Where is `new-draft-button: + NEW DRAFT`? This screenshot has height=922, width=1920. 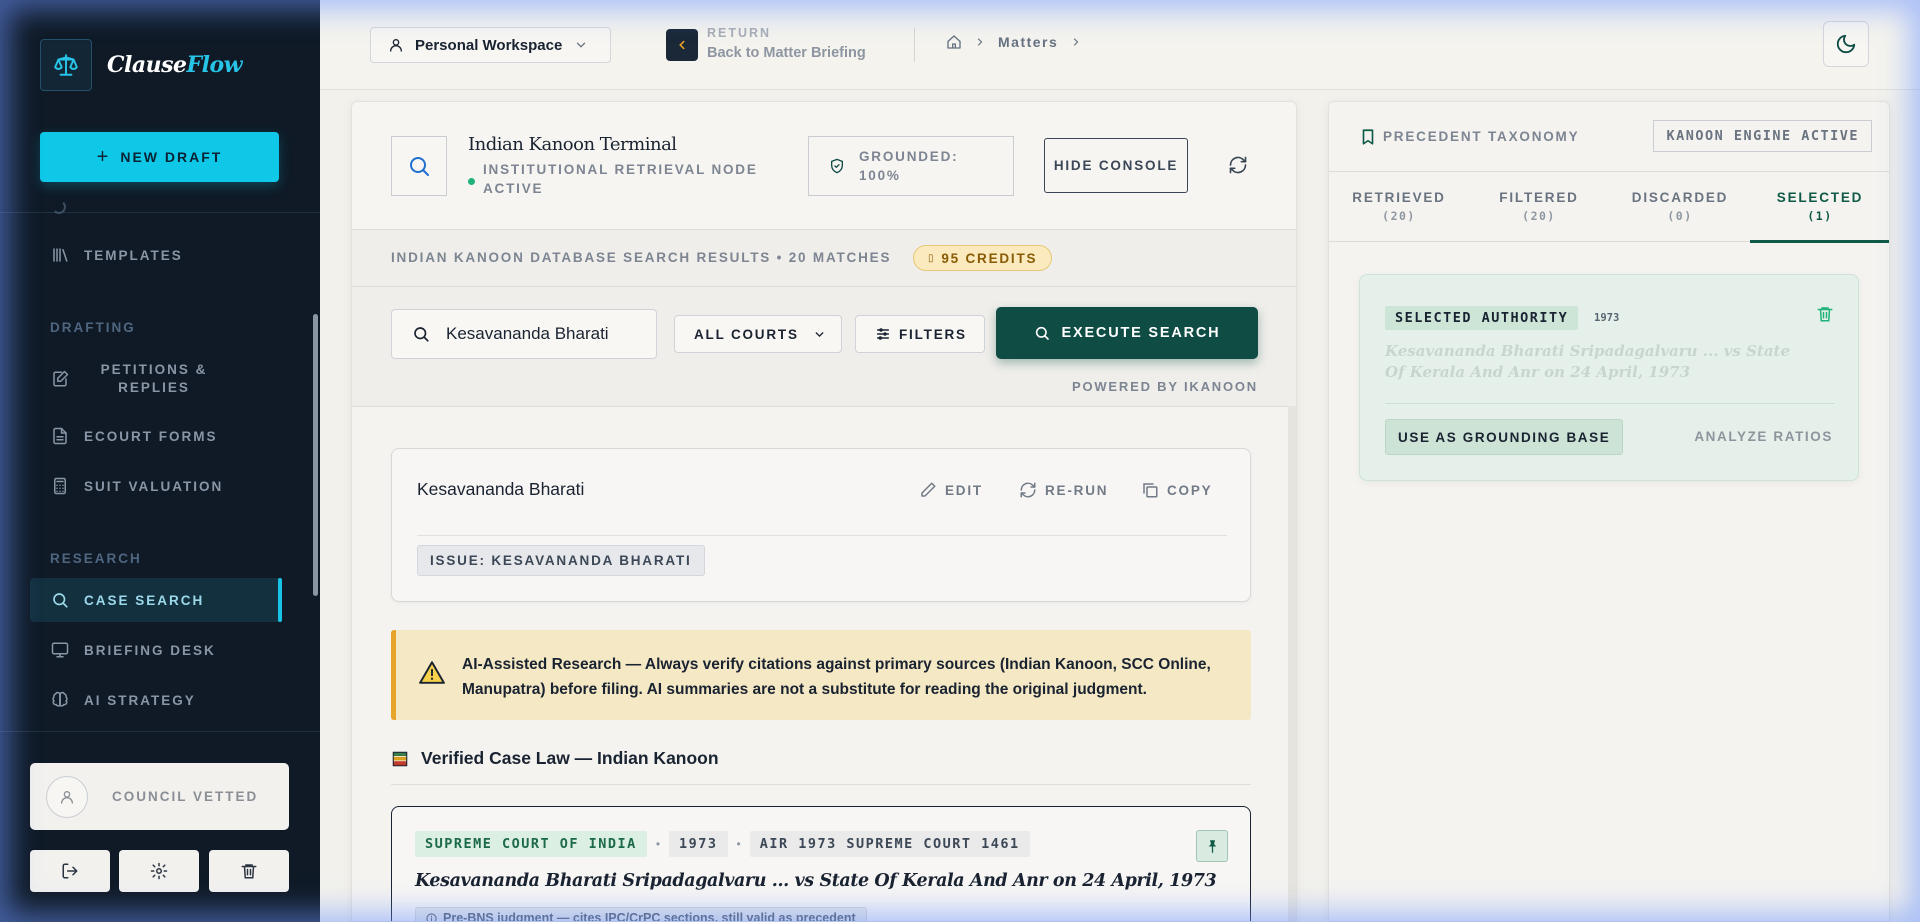 new-draft-button: + NEW DRAFT is located at coordinates (159, 157).